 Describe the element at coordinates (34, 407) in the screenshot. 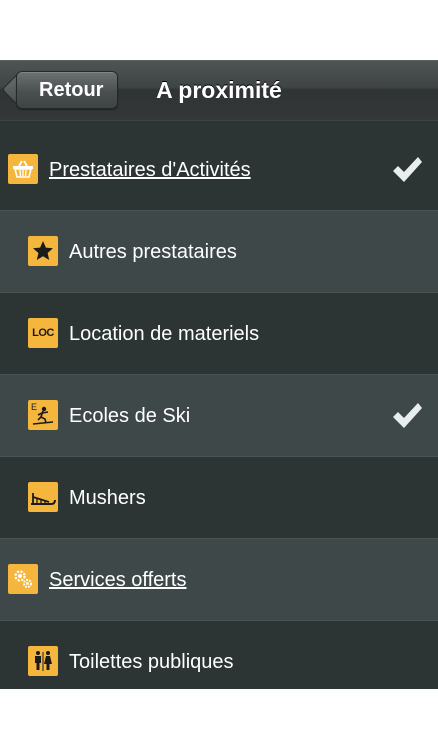

I see `svg-text: E` at that location.